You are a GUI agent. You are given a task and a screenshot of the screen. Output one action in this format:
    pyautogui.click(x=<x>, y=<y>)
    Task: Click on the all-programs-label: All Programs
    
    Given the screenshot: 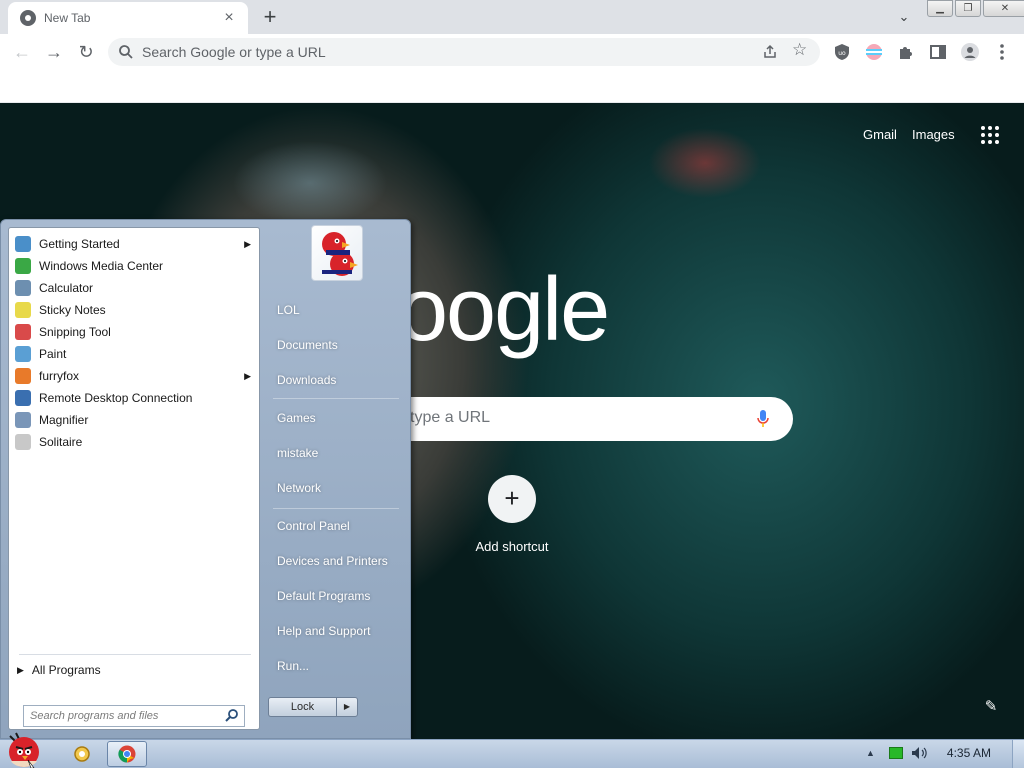 What is the action you would take?
    pyautogui.click(x=66, y=670)
    